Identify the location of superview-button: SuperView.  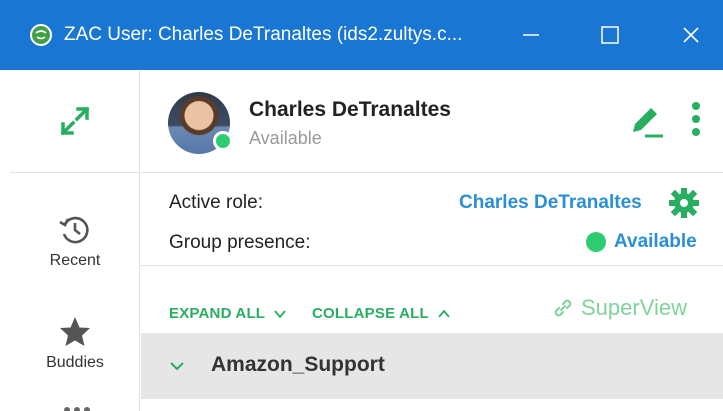
(619, 308).